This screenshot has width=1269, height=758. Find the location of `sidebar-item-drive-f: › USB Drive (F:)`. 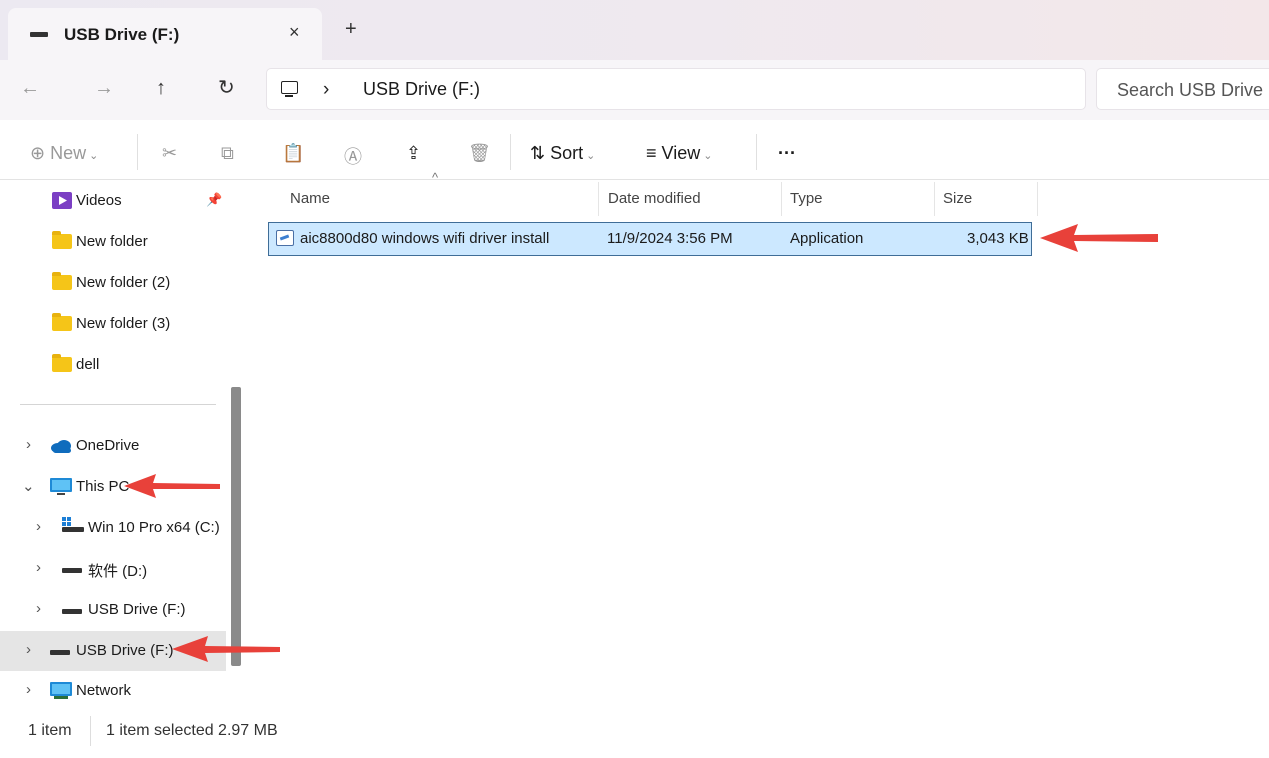

sidebar-item-drive-f: › USB Drive (F:) is located at coordinates (113, 610).